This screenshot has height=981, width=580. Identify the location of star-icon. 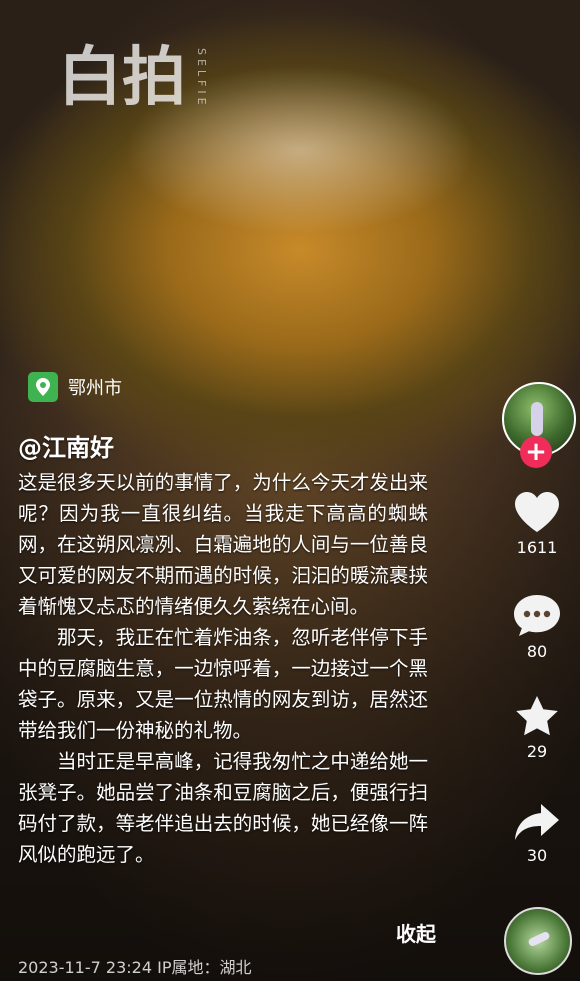
(537, 716).